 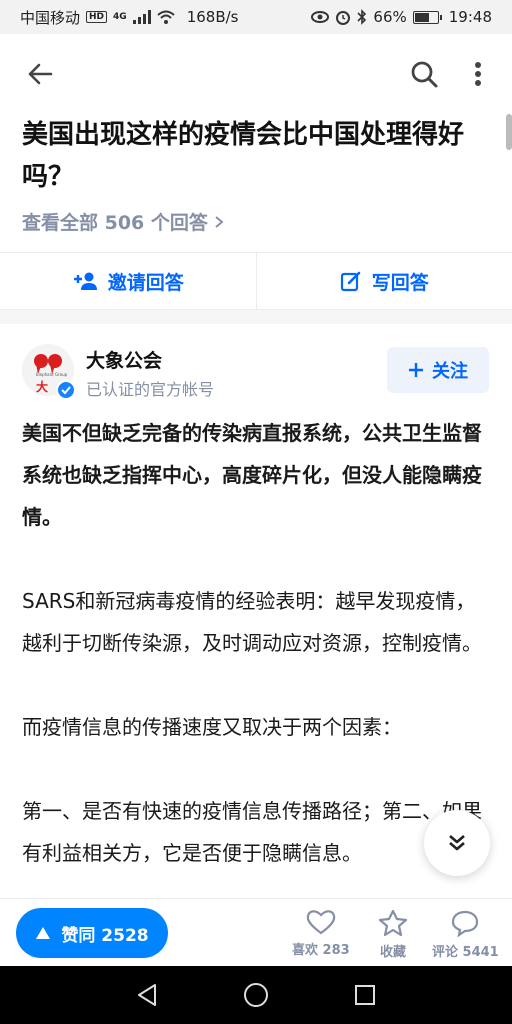 I want to click on avatar-logo-small-text: Elephant Group, so click(x=52, y=374).